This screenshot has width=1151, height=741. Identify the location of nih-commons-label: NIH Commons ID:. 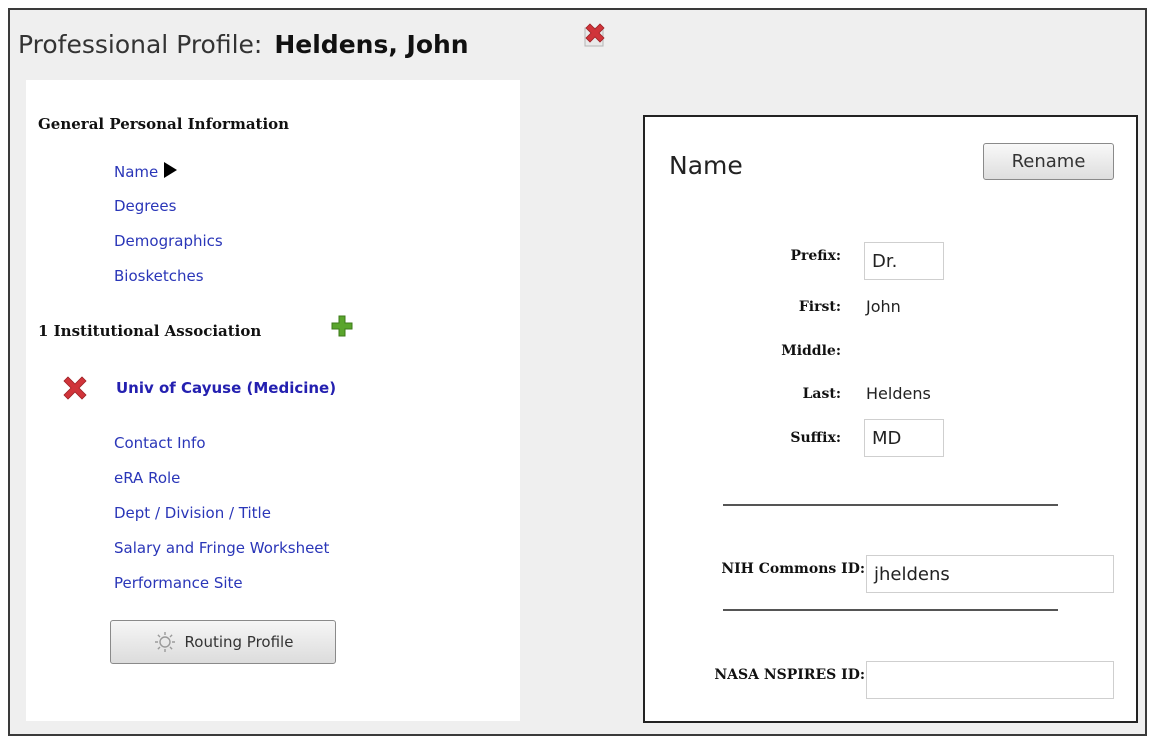
(793, 569).